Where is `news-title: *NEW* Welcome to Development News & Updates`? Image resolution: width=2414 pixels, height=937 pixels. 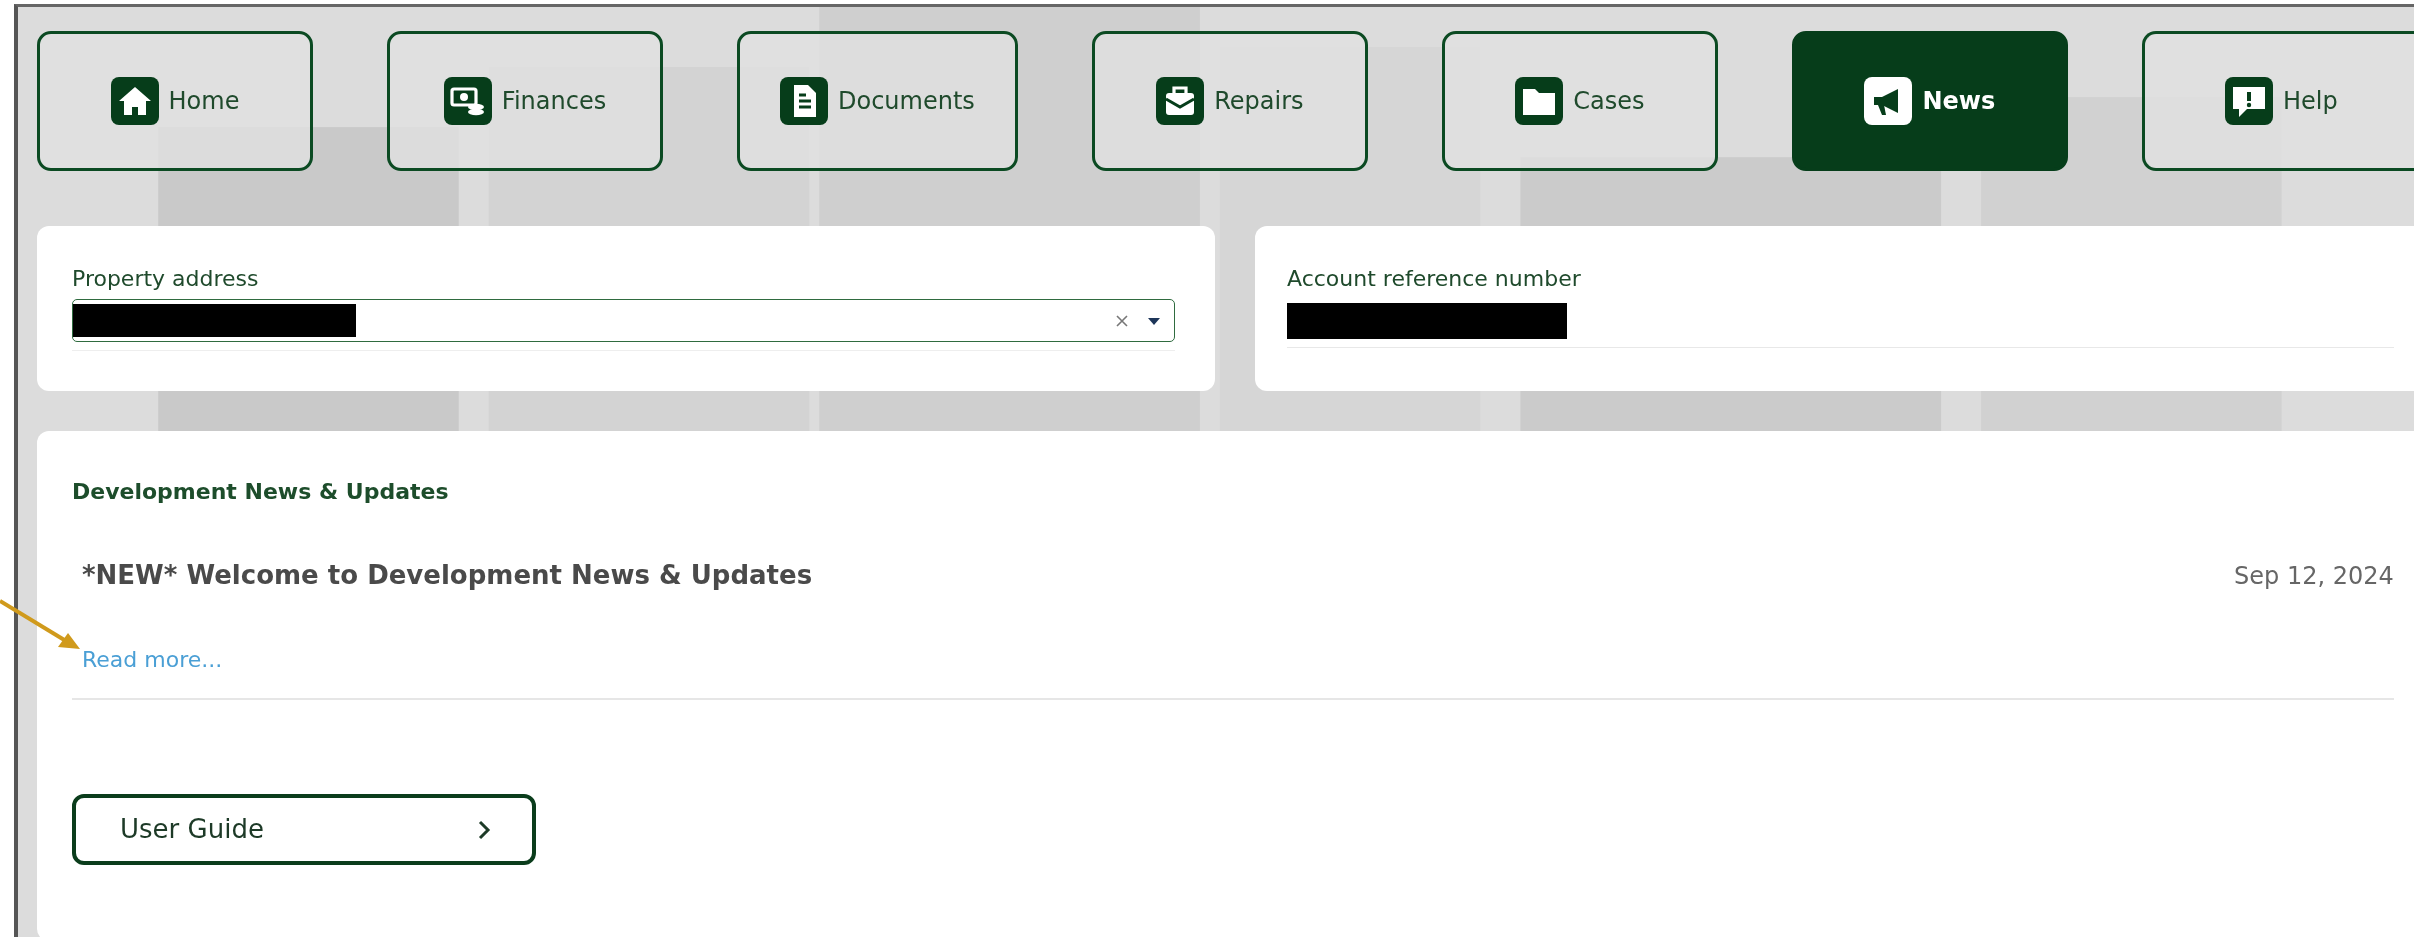
news-title: *NEW* Welcome to Development News & Updates is located at coordinates (447, 575).